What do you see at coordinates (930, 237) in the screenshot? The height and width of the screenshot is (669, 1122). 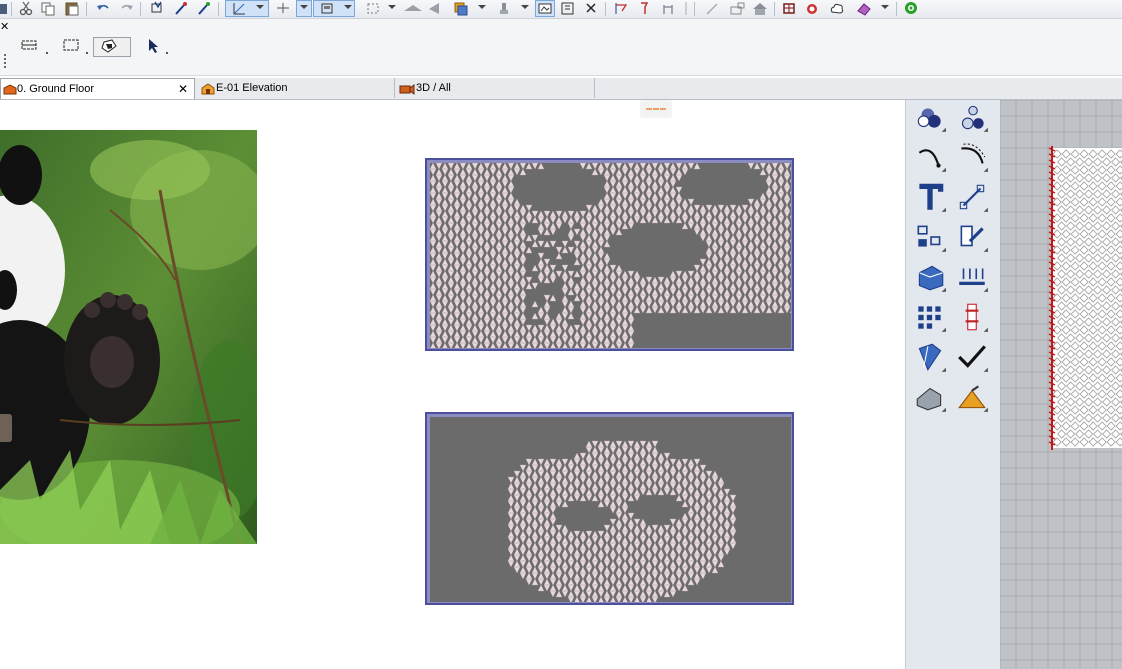 I see `group-icon` at bounding box center [930, 237].